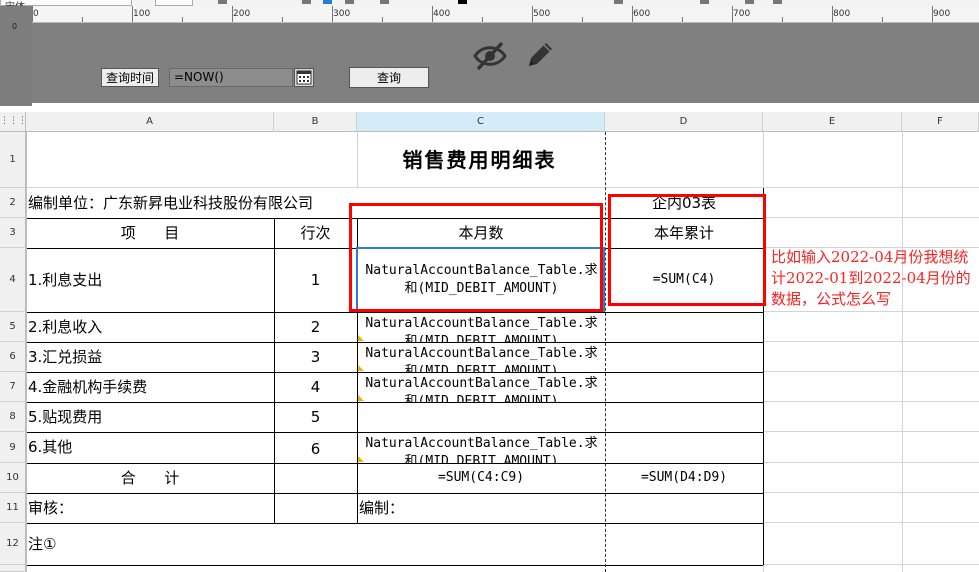 This screenshot has width=979, height=572. Describe the element at coordinates (151, 387) in the screenshot. I see `item-name: 4.金融机构手续费` at that location.